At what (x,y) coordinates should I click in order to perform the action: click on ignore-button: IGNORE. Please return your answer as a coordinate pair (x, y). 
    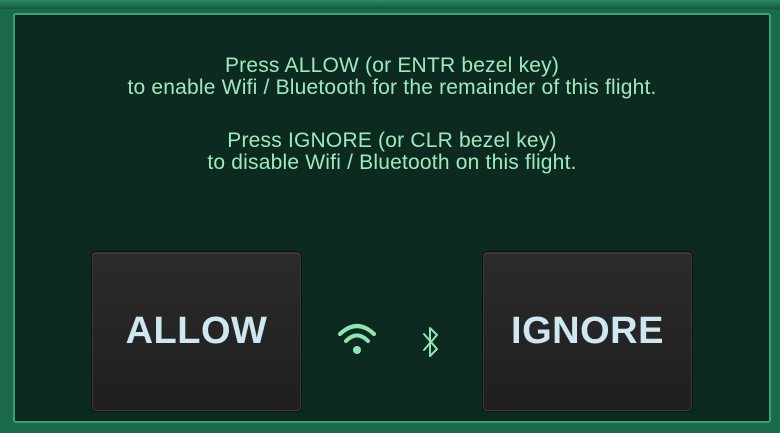
    Looking at the image, I should click on (587, 331).